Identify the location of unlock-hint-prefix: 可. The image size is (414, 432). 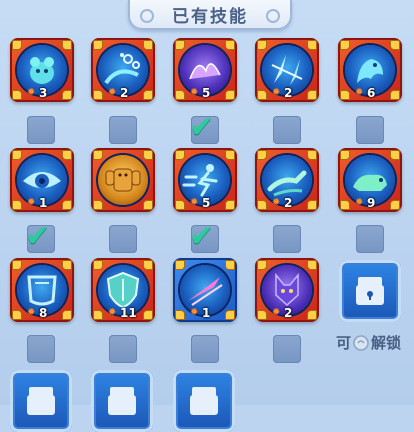
(344, 343).